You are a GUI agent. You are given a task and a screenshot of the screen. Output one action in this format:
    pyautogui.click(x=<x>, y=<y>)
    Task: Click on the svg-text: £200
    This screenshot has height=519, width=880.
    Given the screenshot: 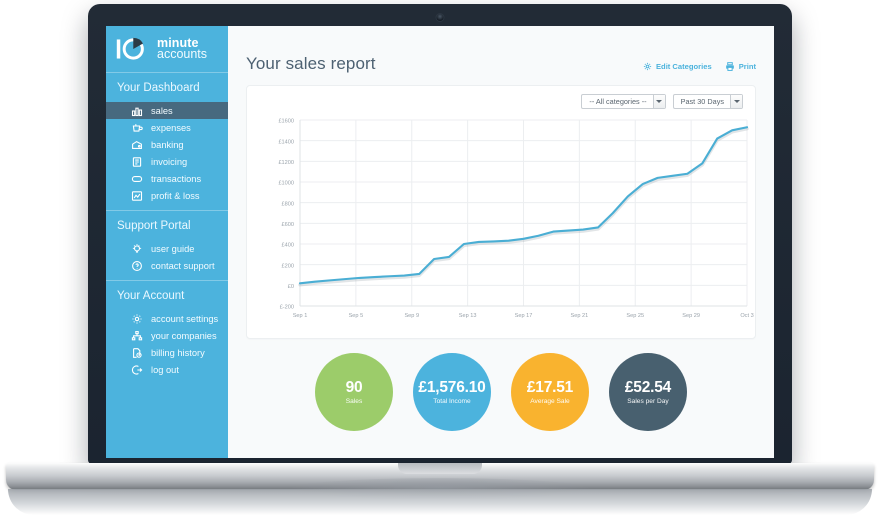 What is the action you would take?
    pyautogui.click(x=288, y=266)
    